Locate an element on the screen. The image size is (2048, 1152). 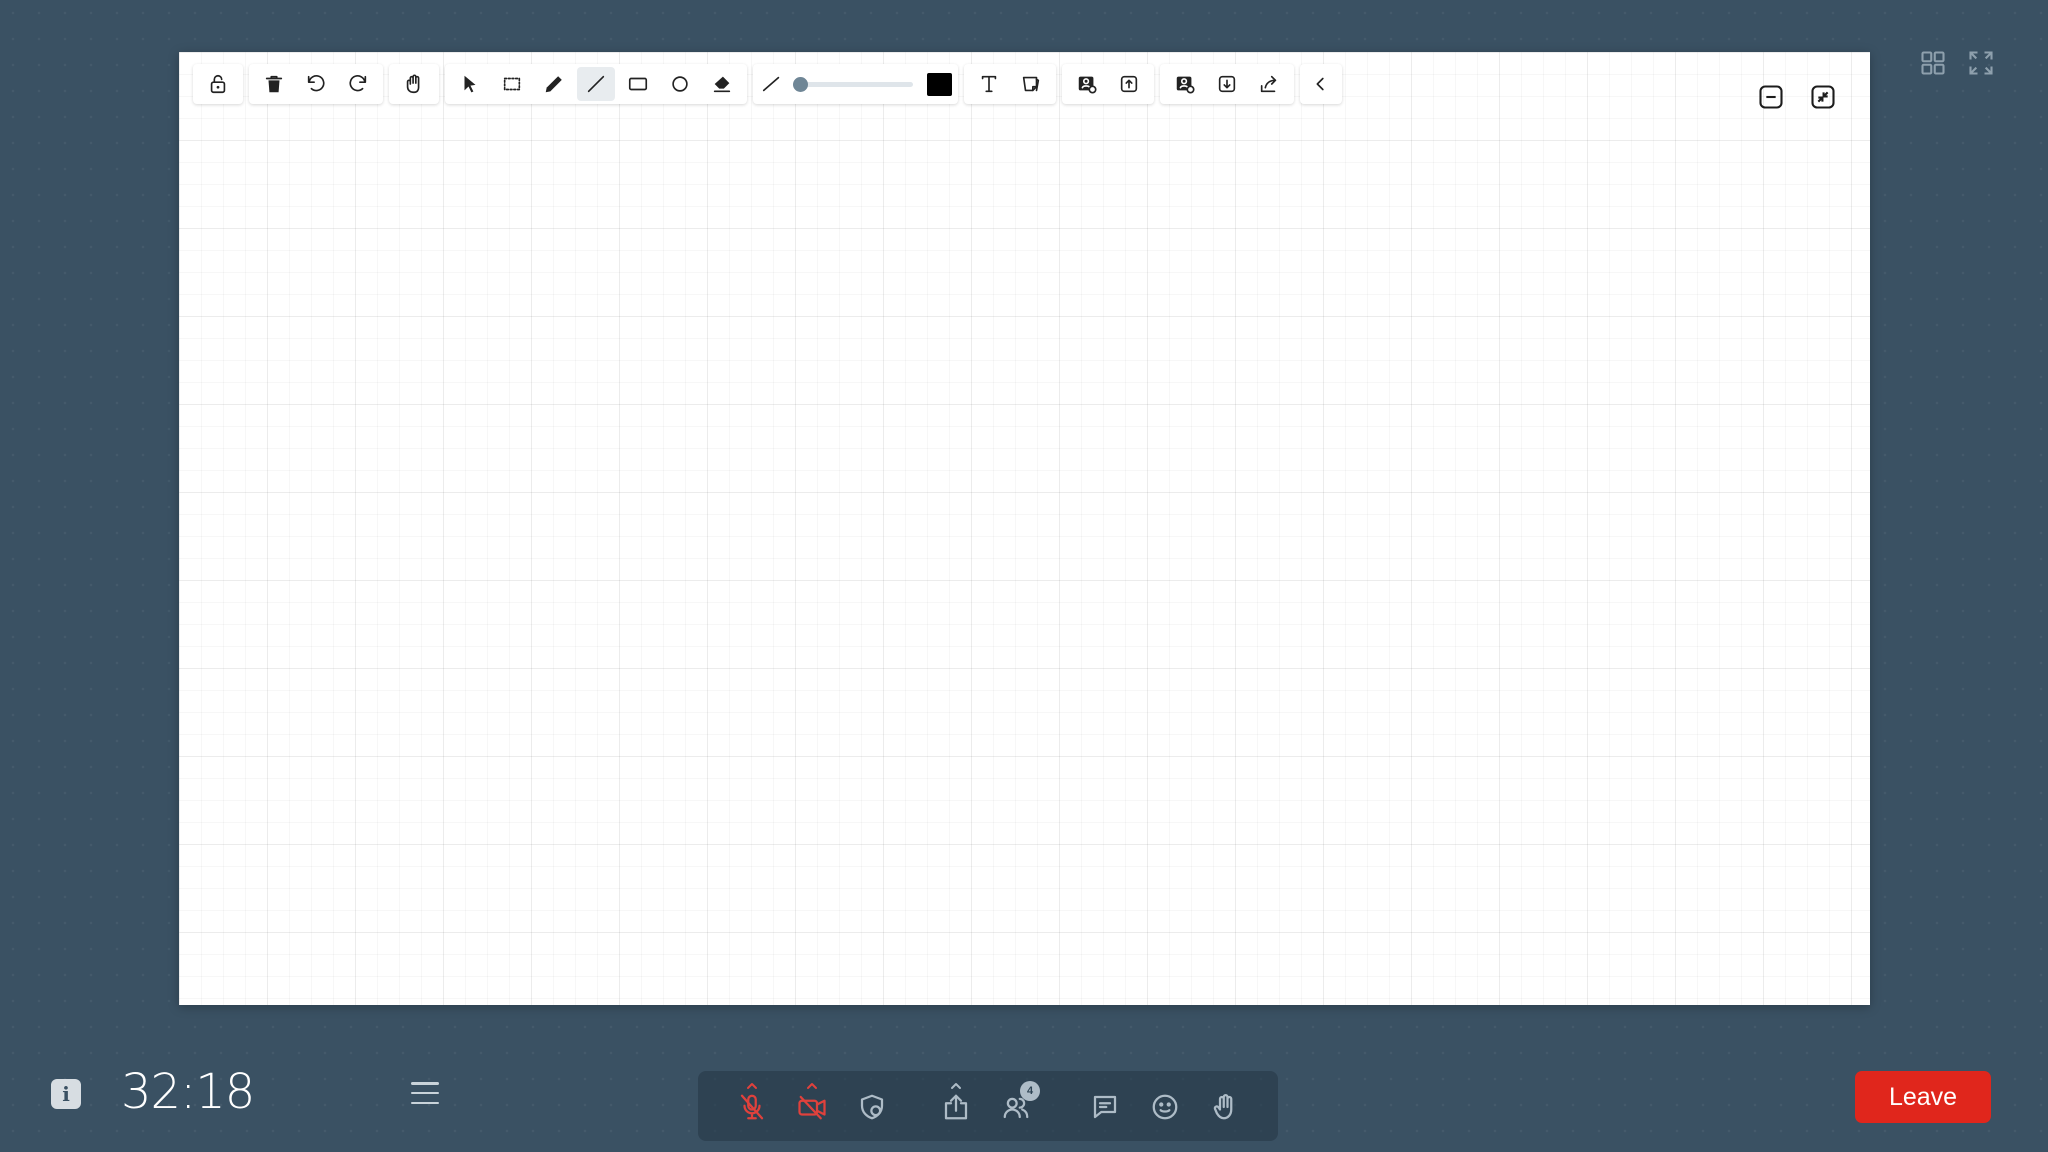
eraser-icon is located at coordinates (722, 84).